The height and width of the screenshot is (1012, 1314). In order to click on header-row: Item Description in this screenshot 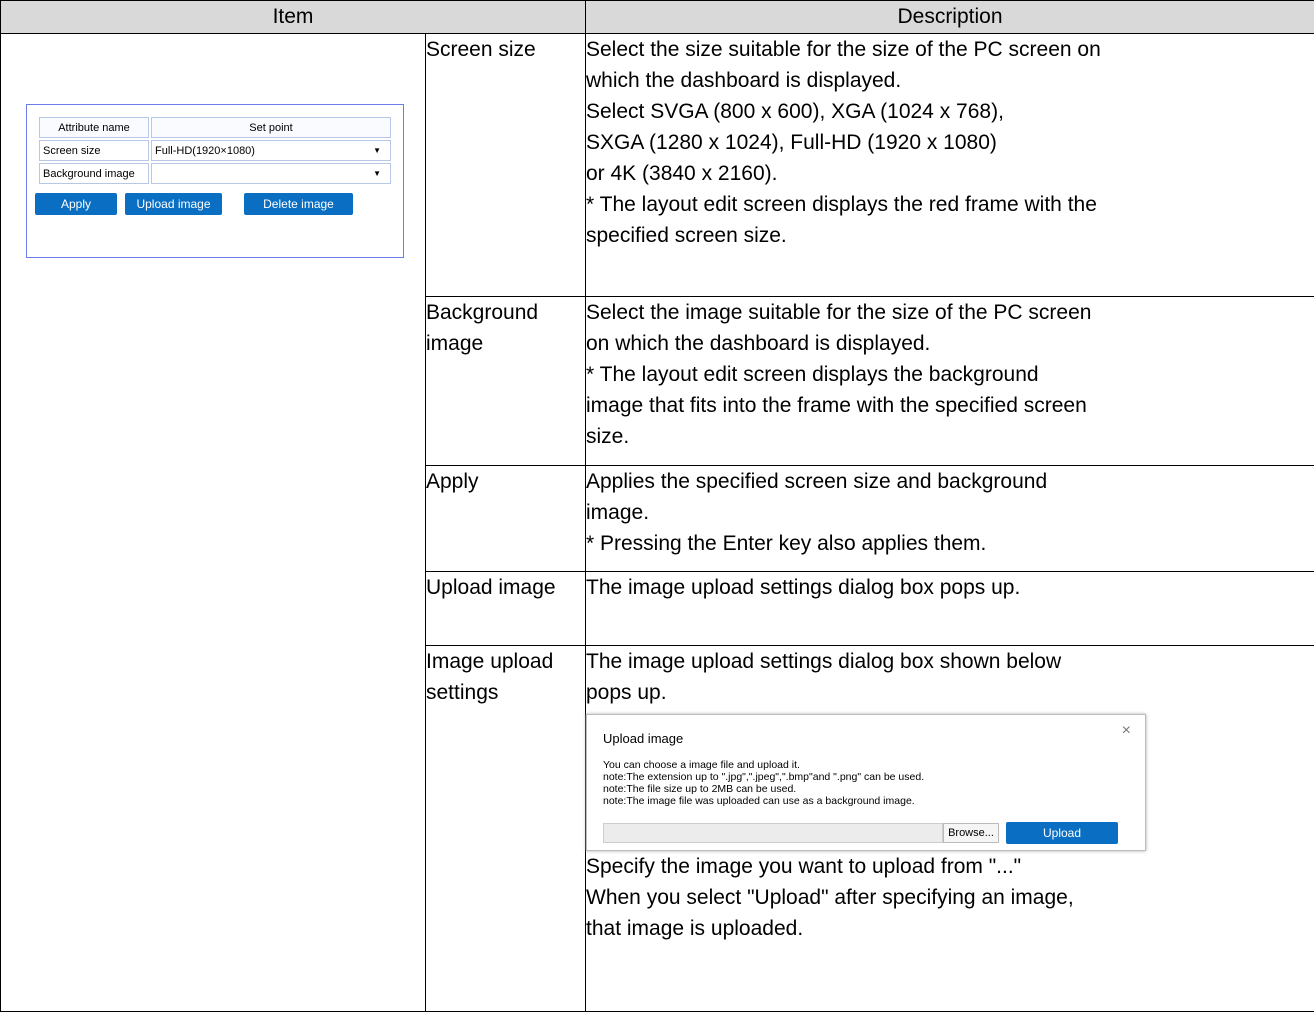, I will do `click(657, 17)`.